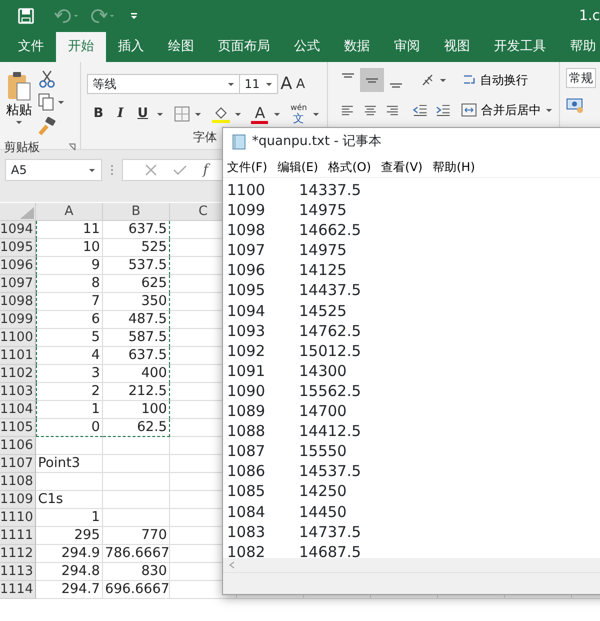  Describe the element at coordinates (18, 338) in the screenshot. I see `row-header: 1100` at that location.